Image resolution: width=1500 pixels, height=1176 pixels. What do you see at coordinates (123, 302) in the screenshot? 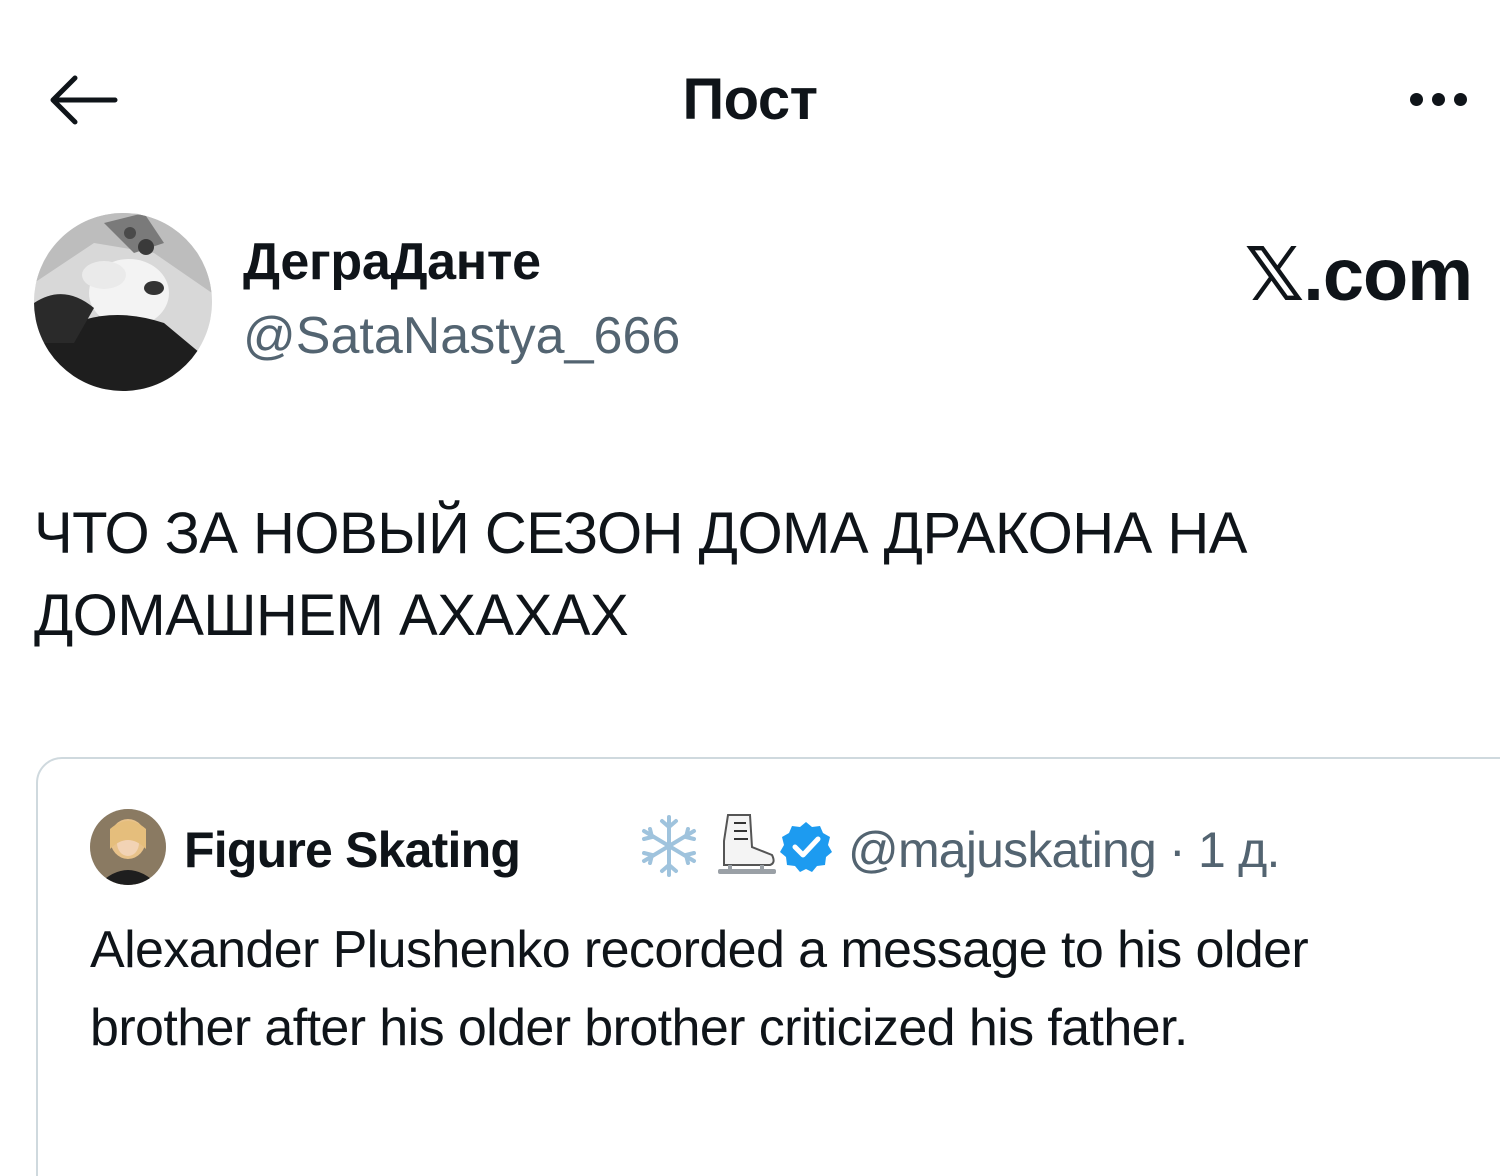
I see `author-avatar` at bounding box center [123, 302].